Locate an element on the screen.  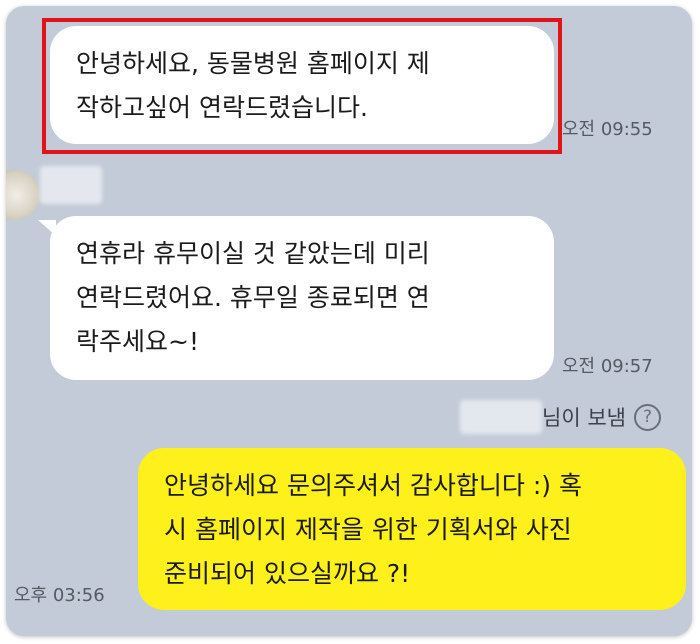
message-3-line-1: 안녕하세요 문의주셔서 감사합니다 :) 혹 is located at coordinates (373, 485).